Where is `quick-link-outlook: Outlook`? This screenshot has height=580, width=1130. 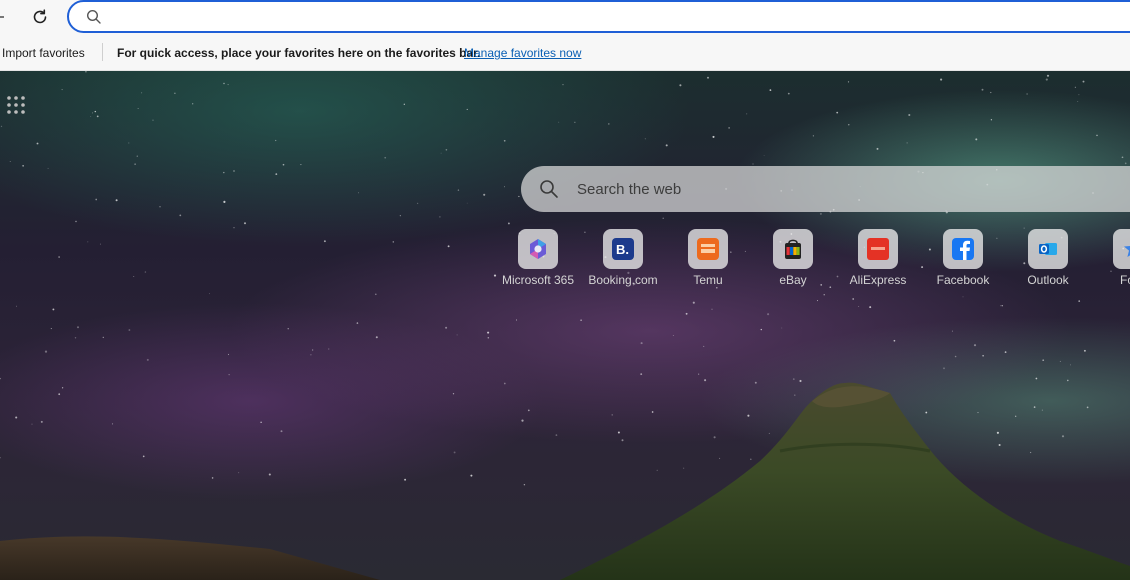
quick-link-outlook: Outlook is located at coordinates (1048, 260).